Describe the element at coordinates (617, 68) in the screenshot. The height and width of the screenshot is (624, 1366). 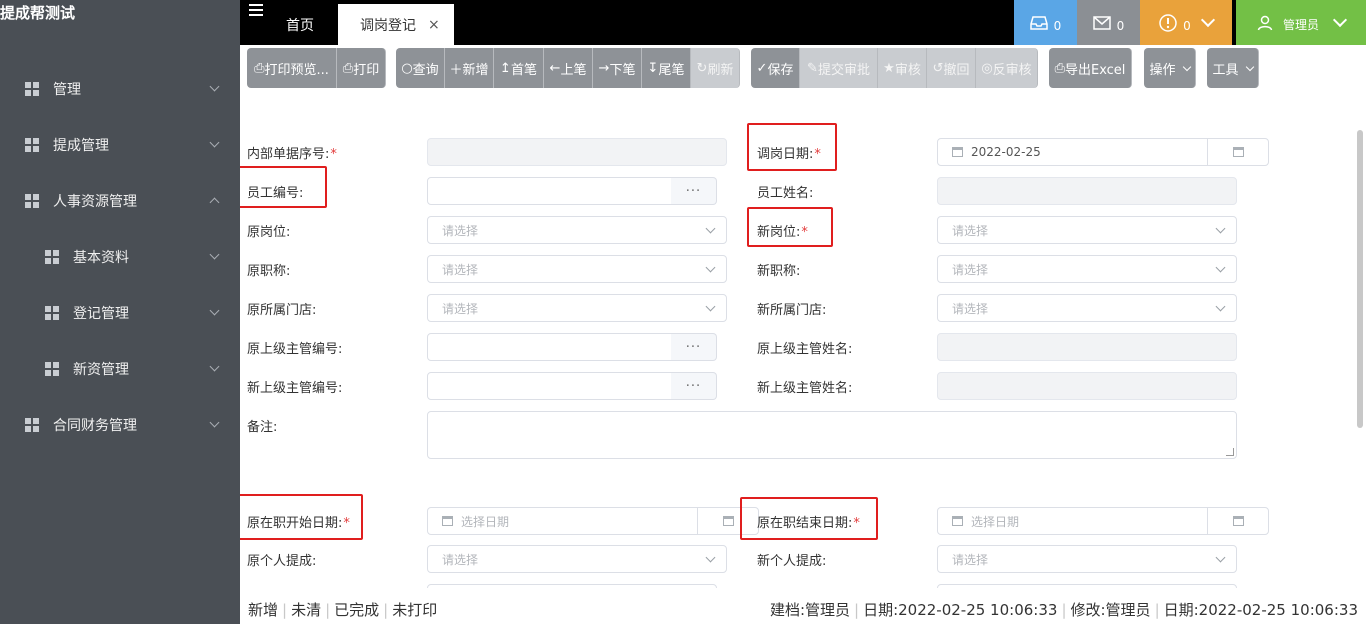
I see `next-record-button: → 下笔` at that location.